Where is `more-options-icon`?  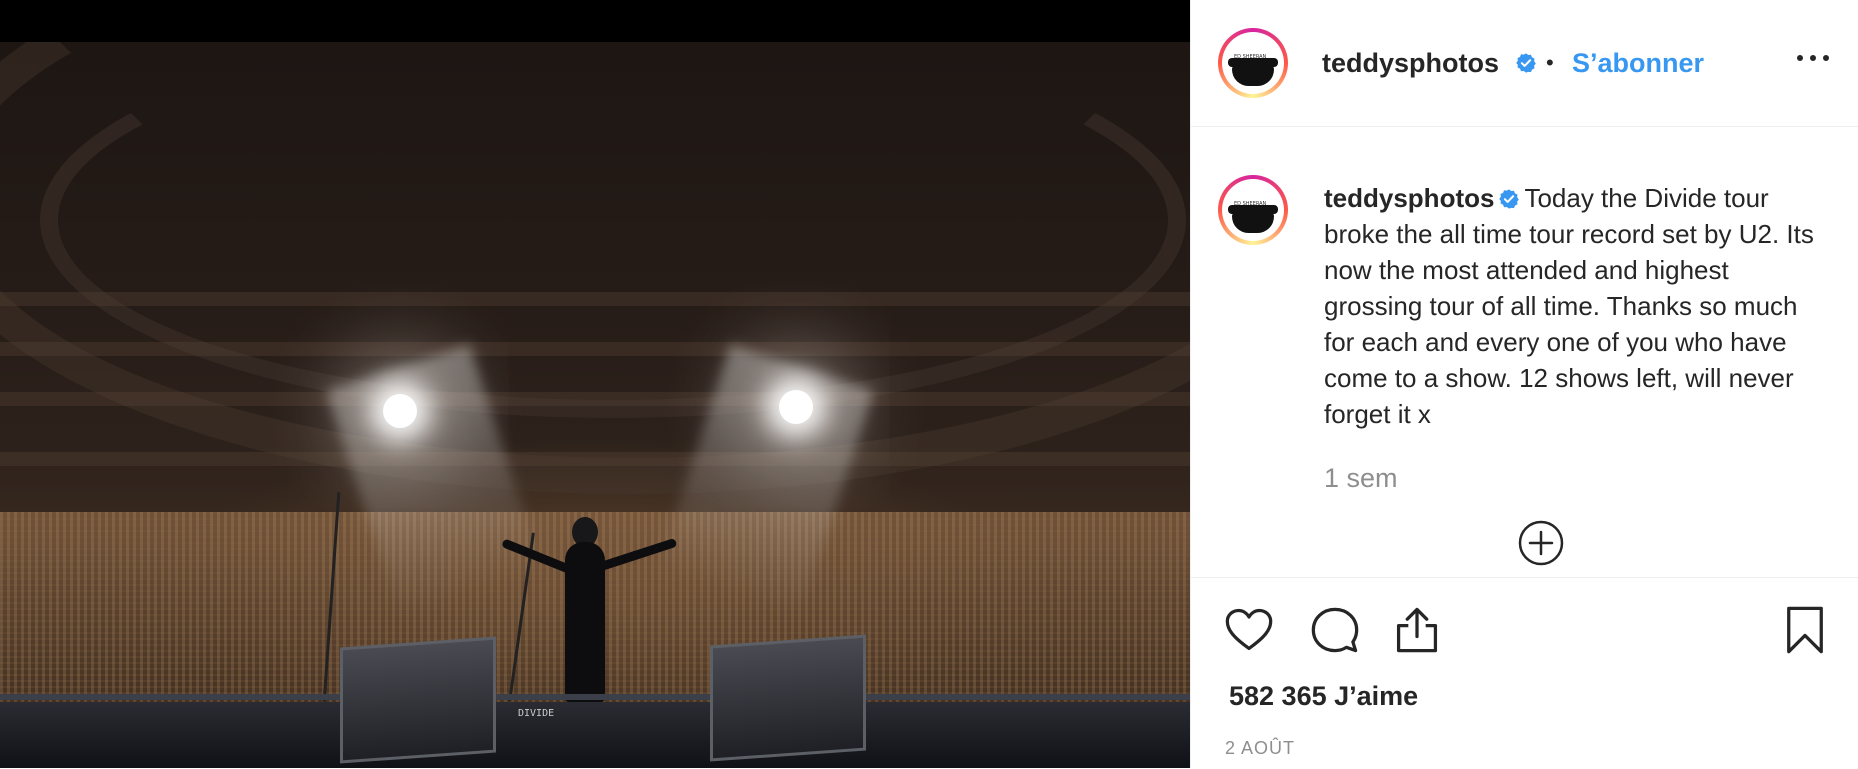
more-options-icon is located at coordinates (1814, 58).